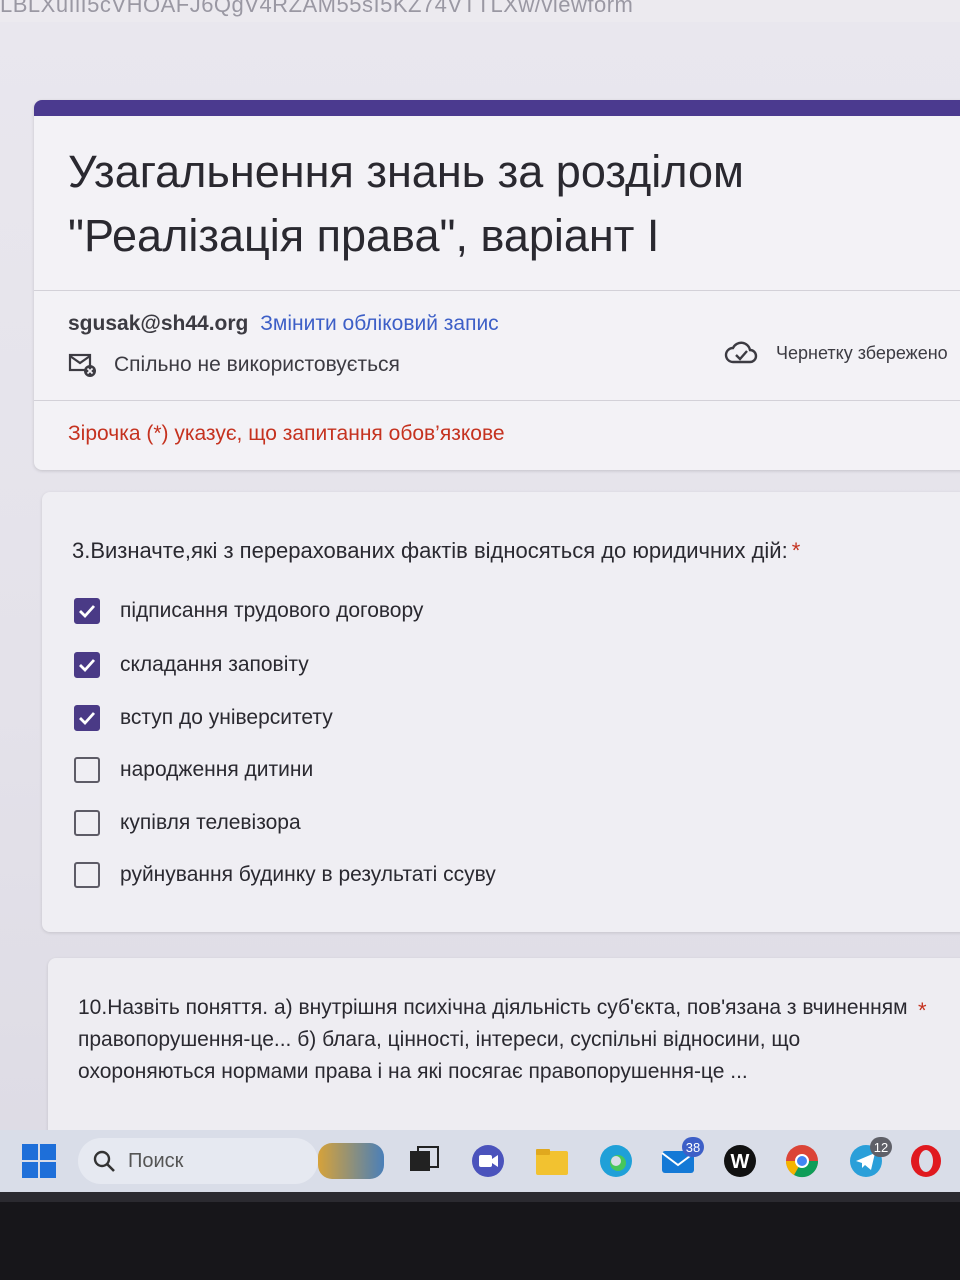  I want to click on checkbox-option: купівля телевізора, so click(187, 823).